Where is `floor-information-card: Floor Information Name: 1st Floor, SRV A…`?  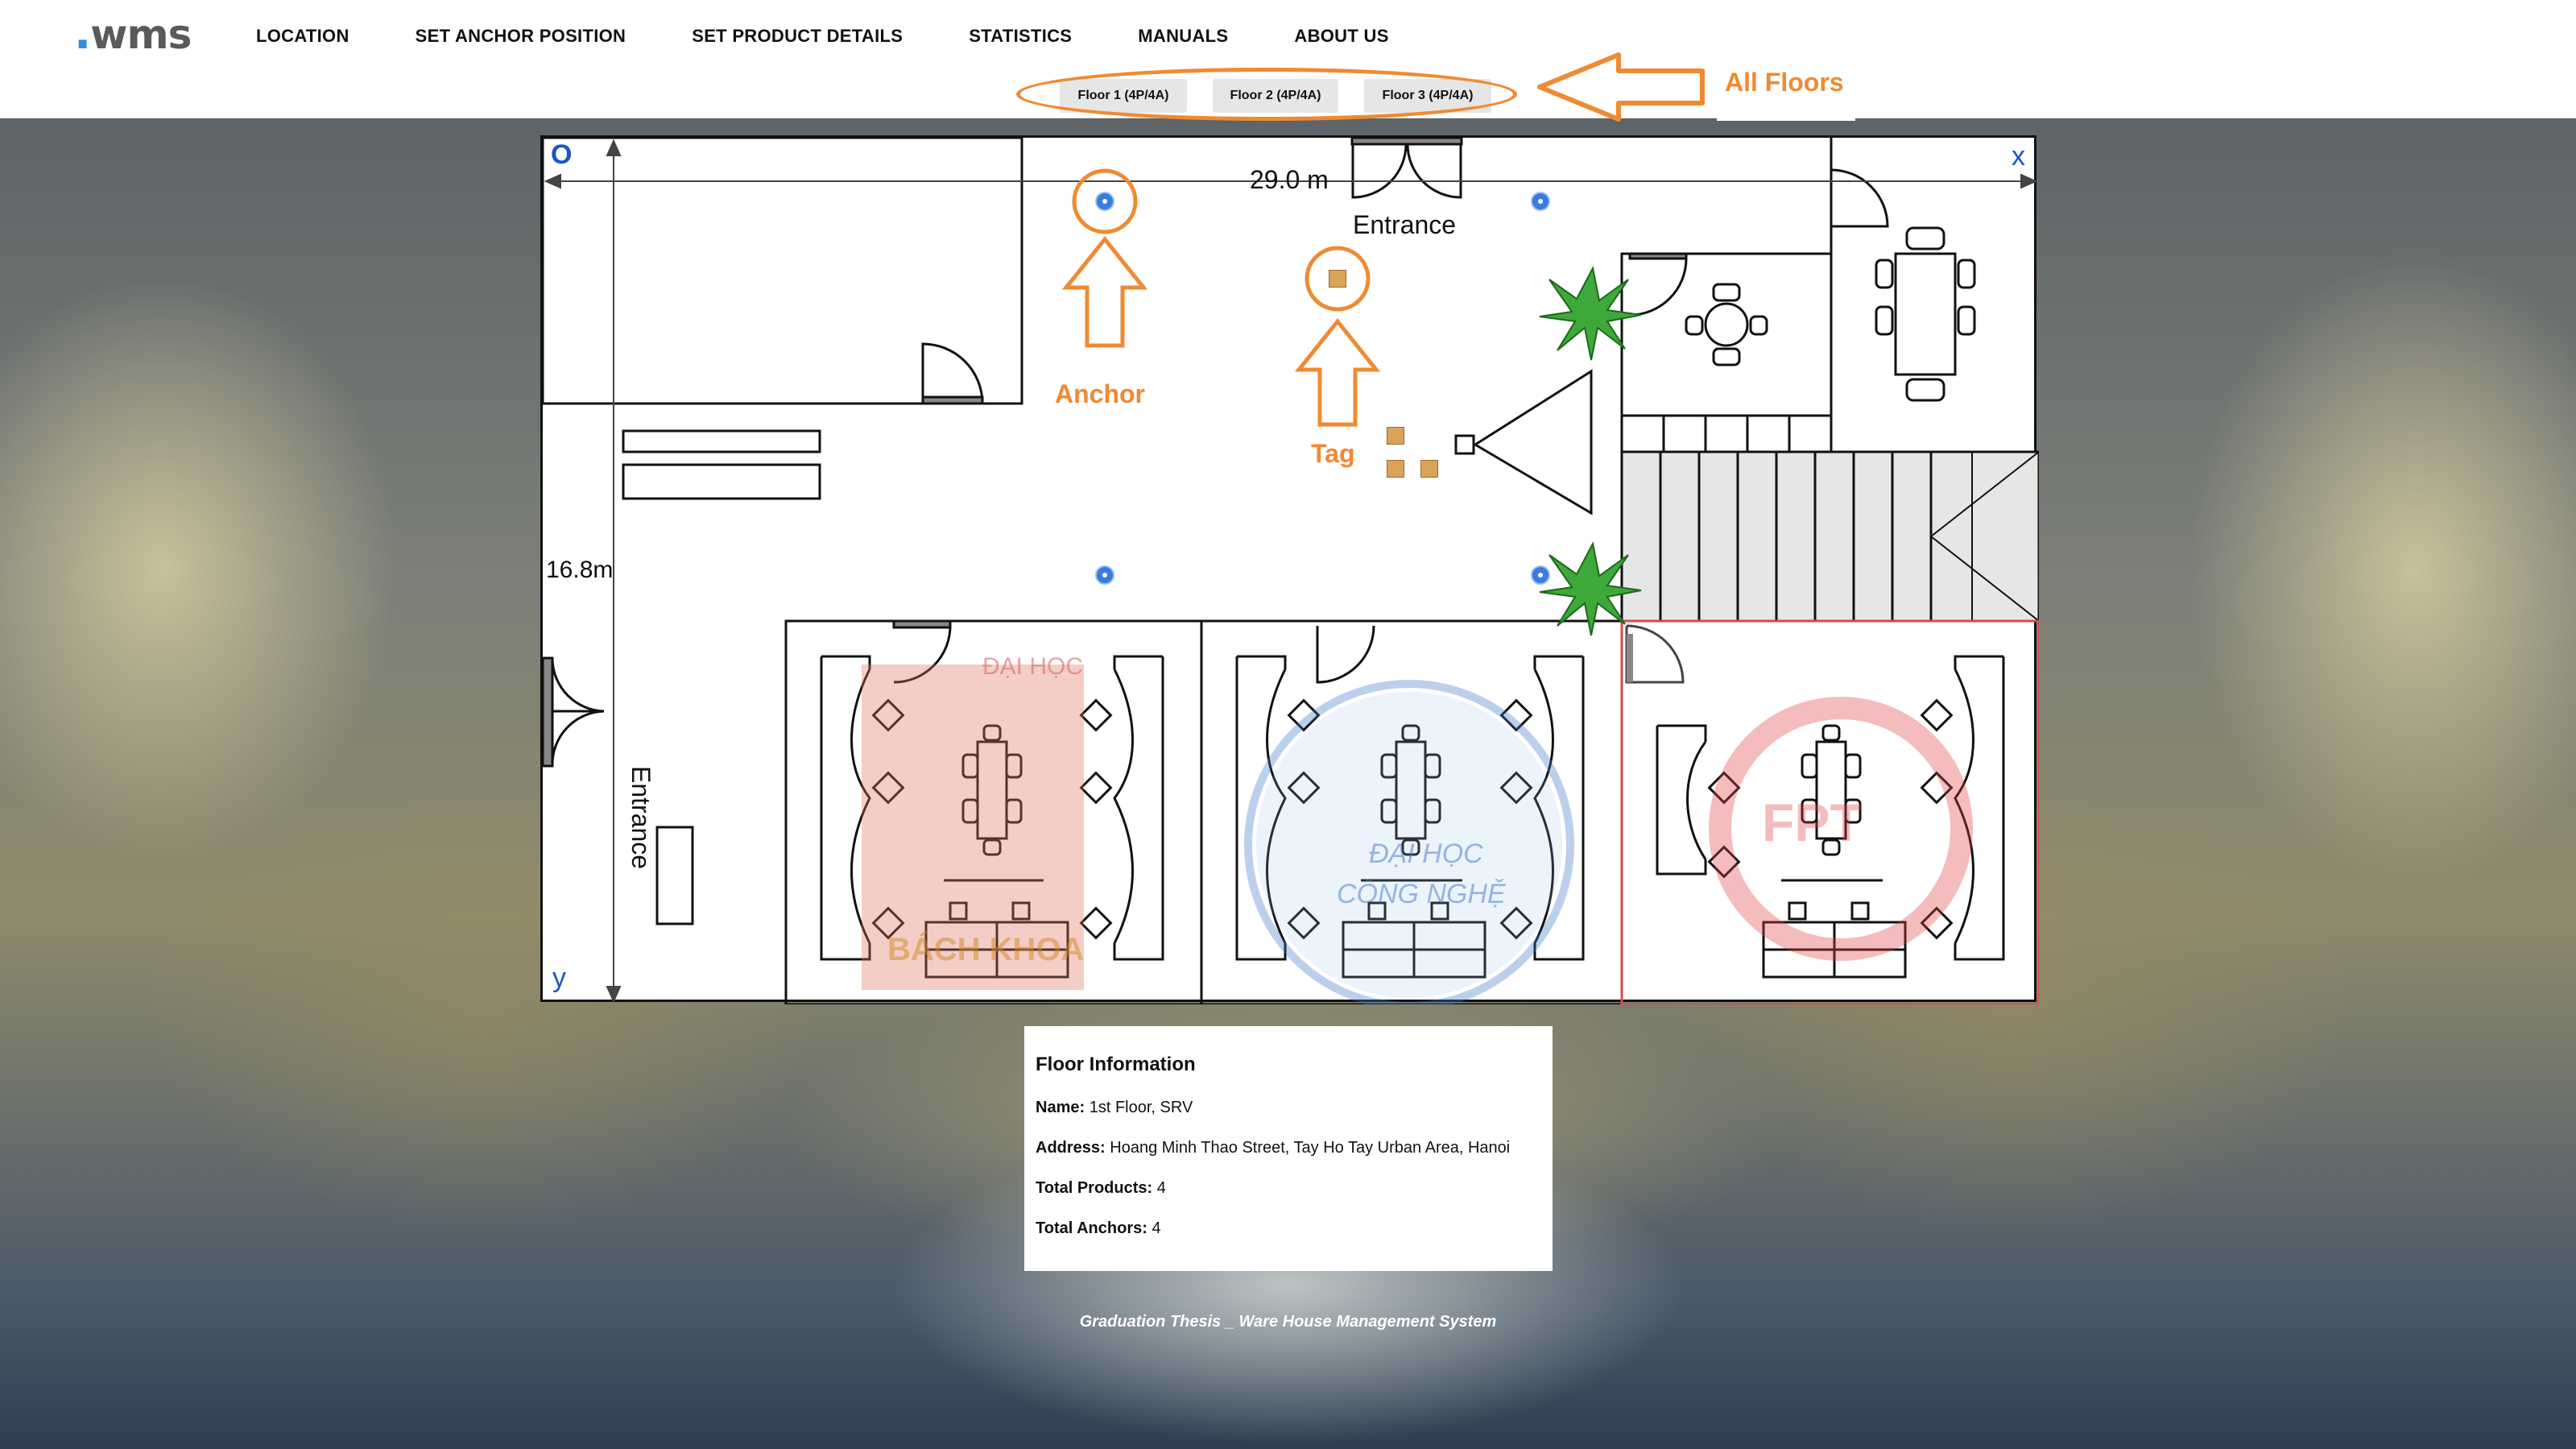
floor-information-card: Floor Information Name: 1st Floor, SRV A… is located at coordinates (1288, 1148).